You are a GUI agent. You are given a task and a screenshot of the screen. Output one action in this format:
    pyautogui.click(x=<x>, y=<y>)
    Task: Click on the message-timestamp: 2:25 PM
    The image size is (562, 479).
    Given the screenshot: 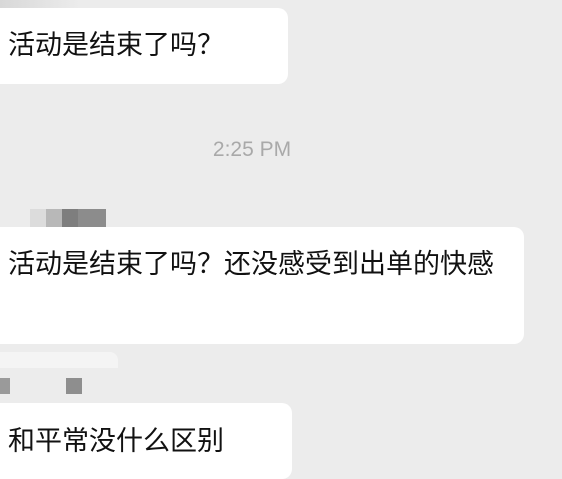 What is the action you would take?
    pyautogui.click(x=252, y=149)
    